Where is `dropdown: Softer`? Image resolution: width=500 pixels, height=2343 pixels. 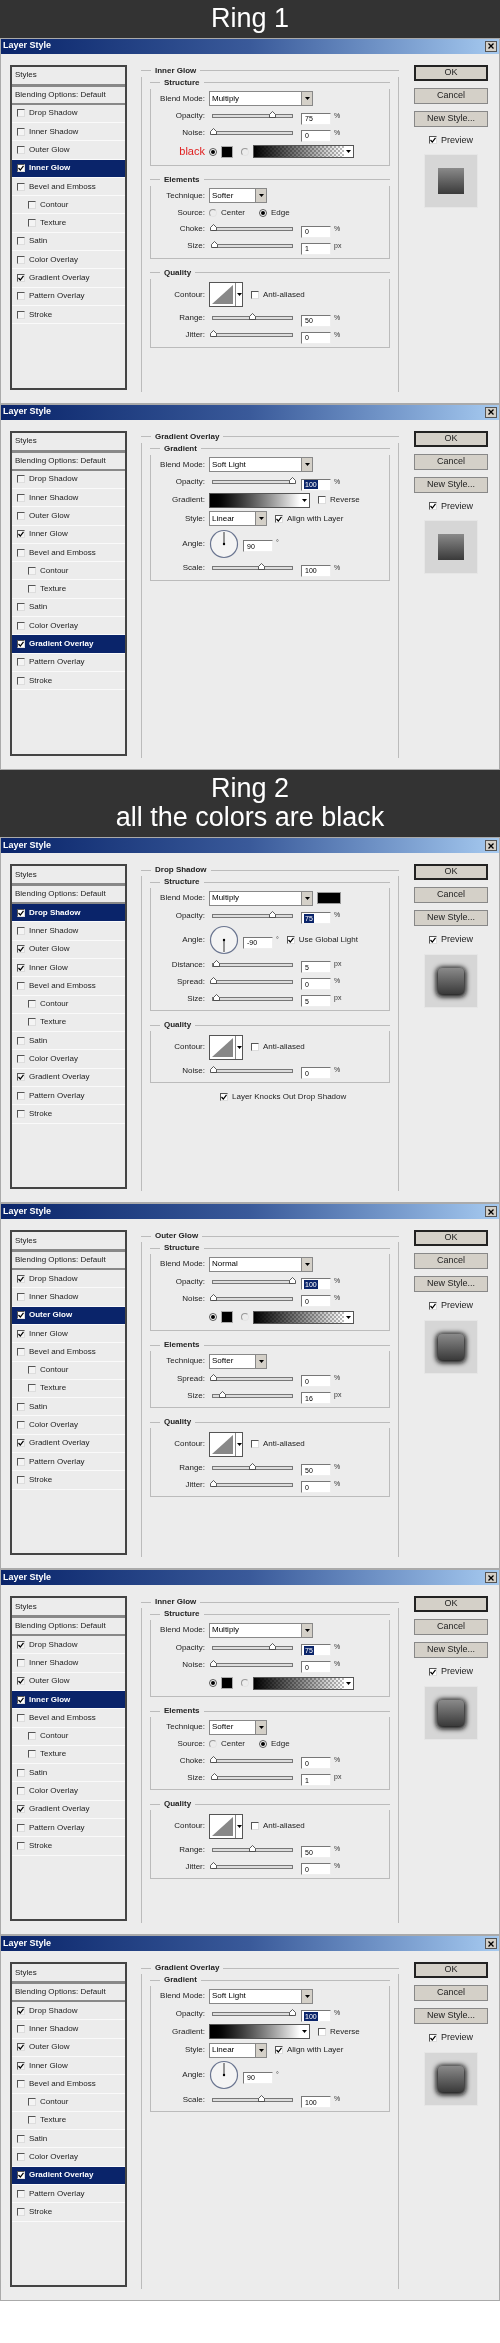
dropdown: Softer is located at coordinates (238, 196).